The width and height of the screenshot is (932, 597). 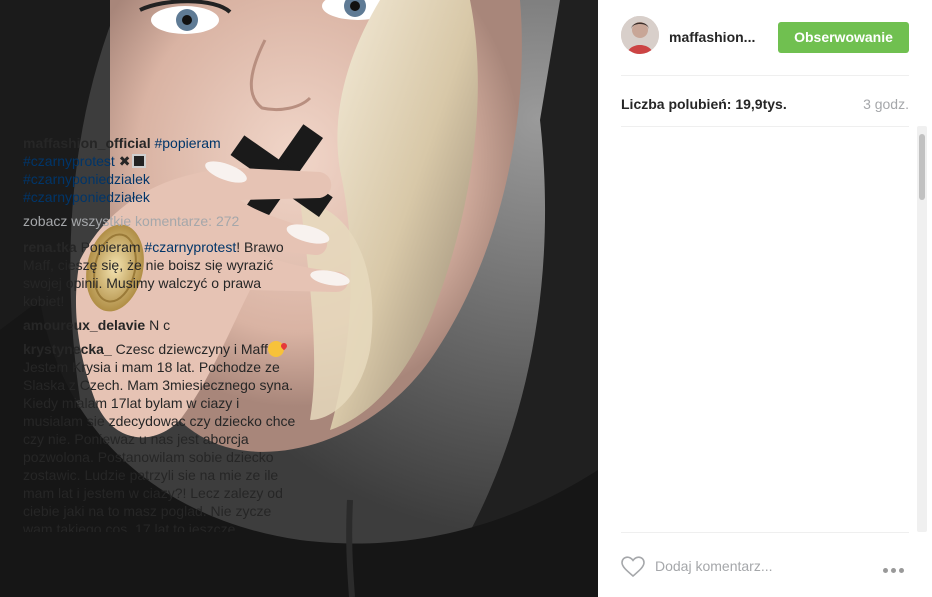 I want to click on comment-username: krystynecka_, so click(x=67, y=349).